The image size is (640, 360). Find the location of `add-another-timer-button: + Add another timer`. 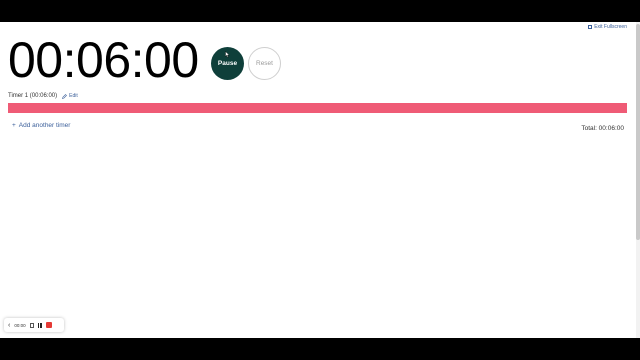

add-another-timer-button: + Add another timer is located at coordinates (41, 125).